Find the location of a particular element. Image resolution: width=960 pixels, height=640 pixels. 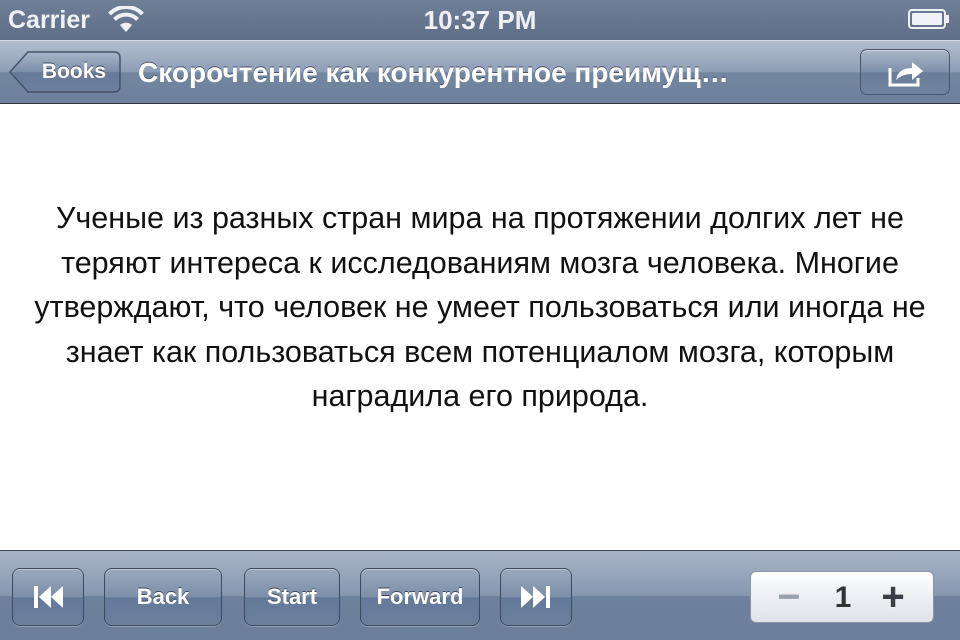

bottom-toolbar: Back Start Forward − 1 + is located at coordinates (480, 595).